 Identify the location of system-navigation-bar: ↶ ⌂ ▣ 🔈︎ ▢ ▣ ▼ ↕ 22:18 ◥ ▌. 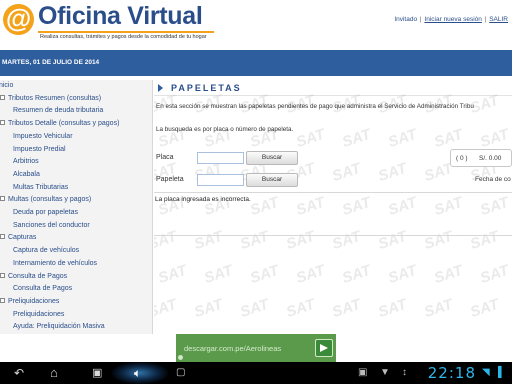
(256, 373).